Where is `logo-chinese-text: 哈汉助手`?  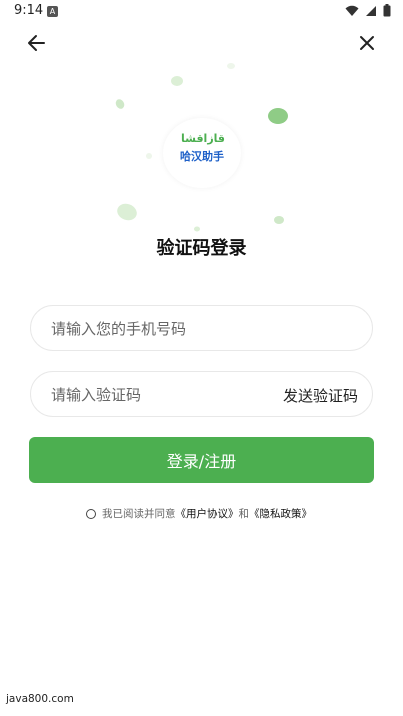
logo-chinese-text: 哈汉助手 is located at coordinates (202, 156).